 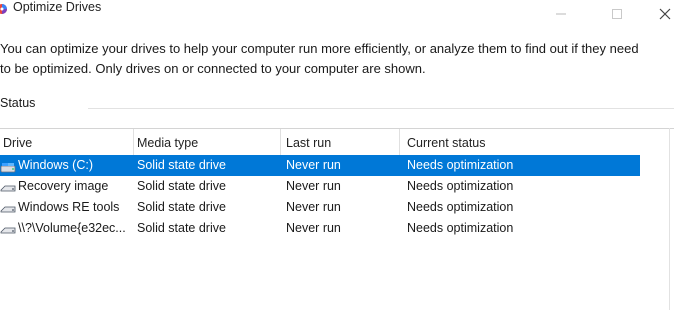 I want to click on column-header-current-status: Current status, so click(x=522, y=142).